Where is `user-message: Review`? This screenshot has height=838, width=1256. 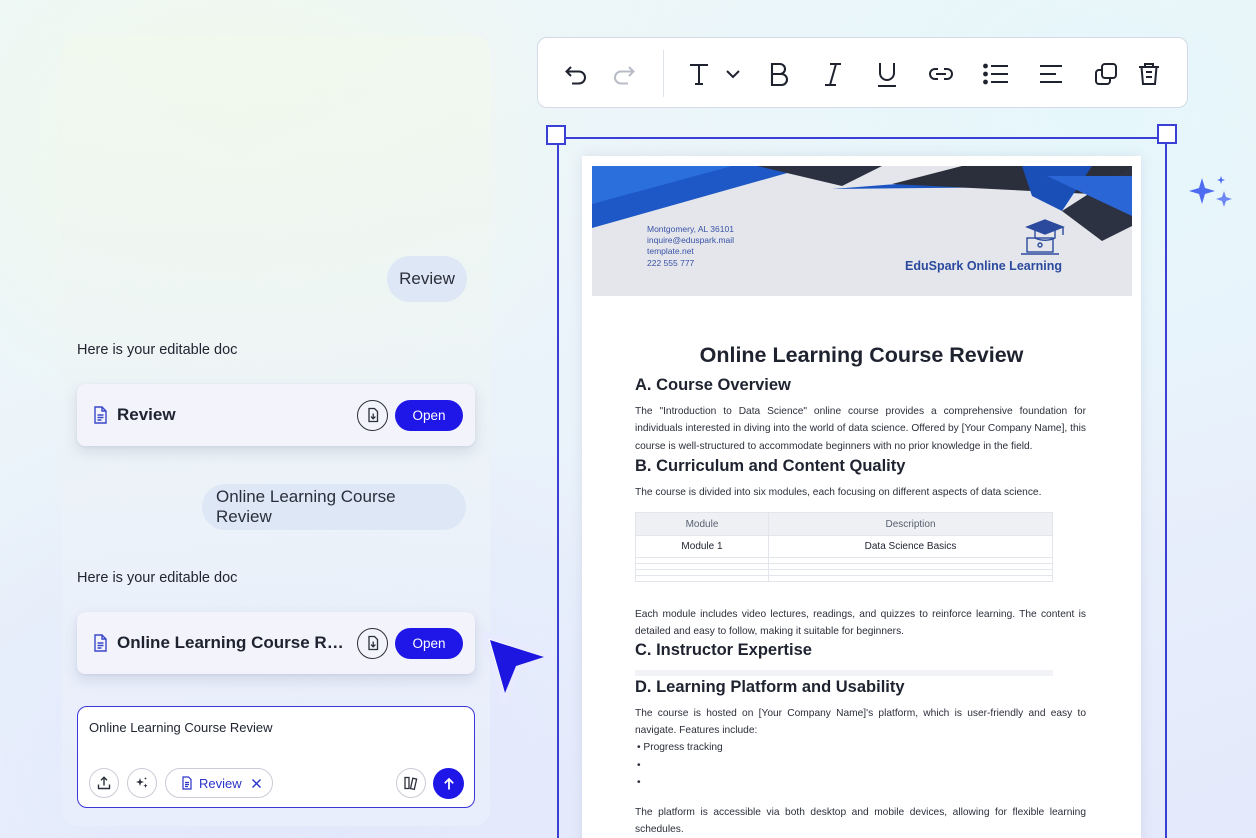 user-message: Review is located at coordinates (427, 279).